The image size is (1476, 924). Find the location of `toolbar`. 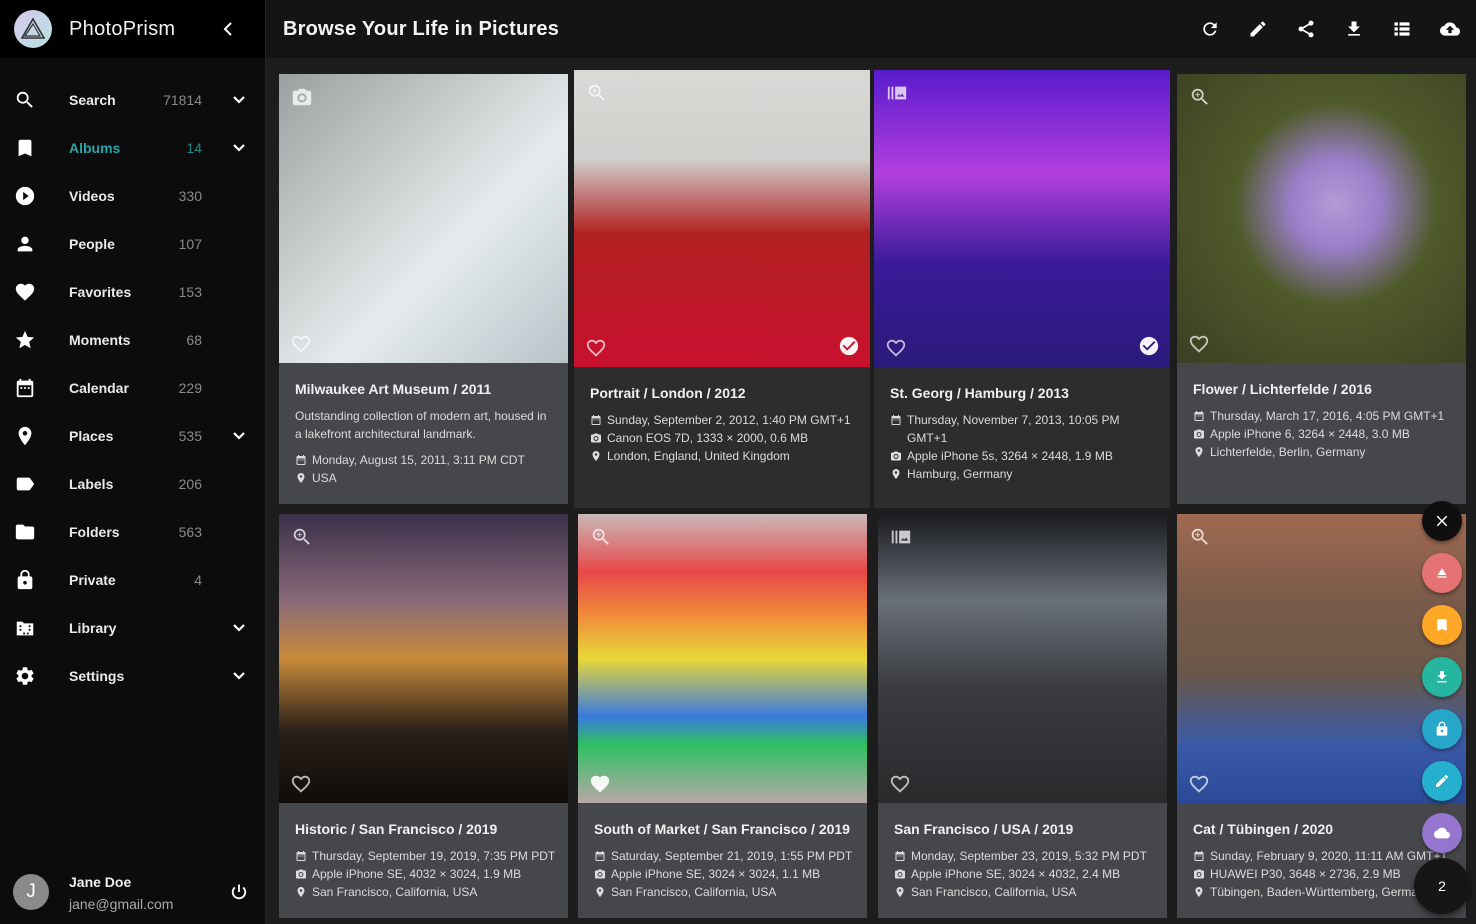

toolbar is located at coordinates (1330, 29).